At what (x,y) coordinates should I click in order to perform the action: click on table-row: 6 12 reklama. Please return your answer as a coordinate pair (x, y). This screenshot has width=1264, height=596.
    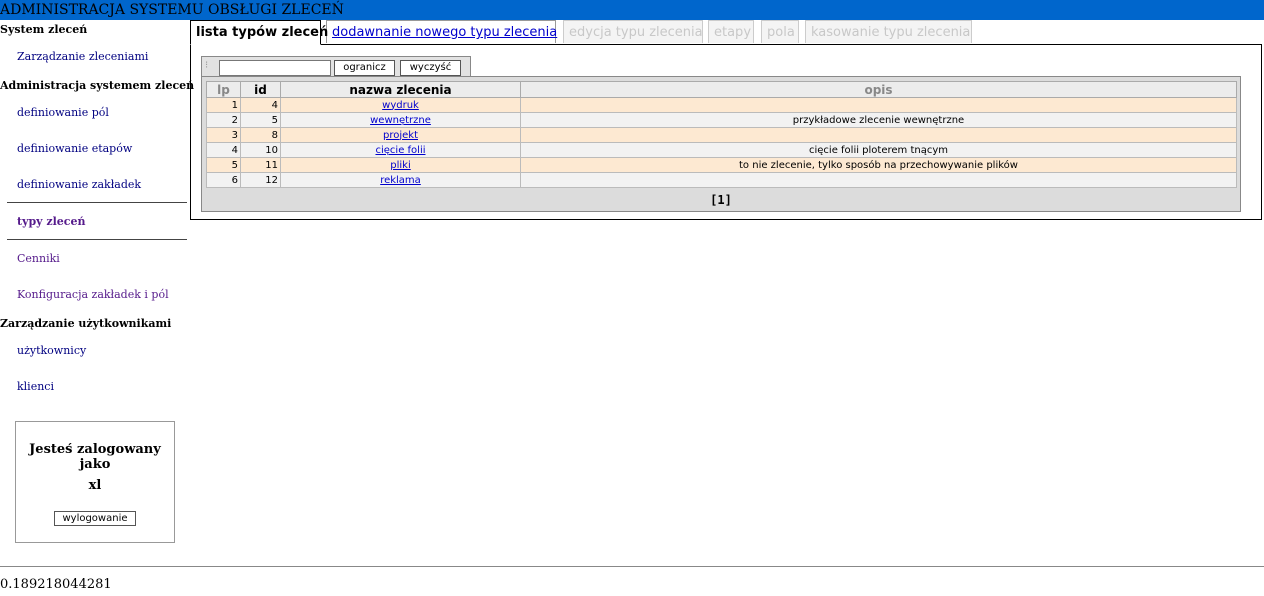
    Looking at the image, I should click on (721, 180).